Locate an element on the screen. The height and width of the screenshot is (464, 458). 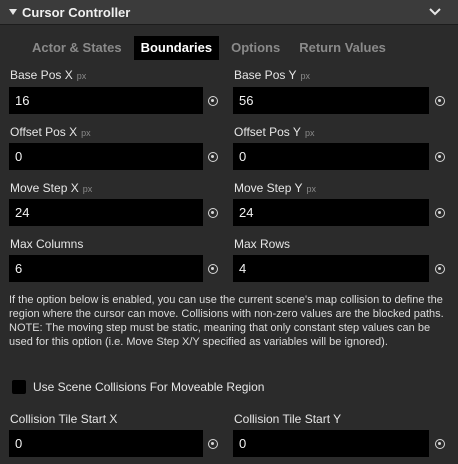
panel-title: Cursor Controller is located at coordinates (76, 12).